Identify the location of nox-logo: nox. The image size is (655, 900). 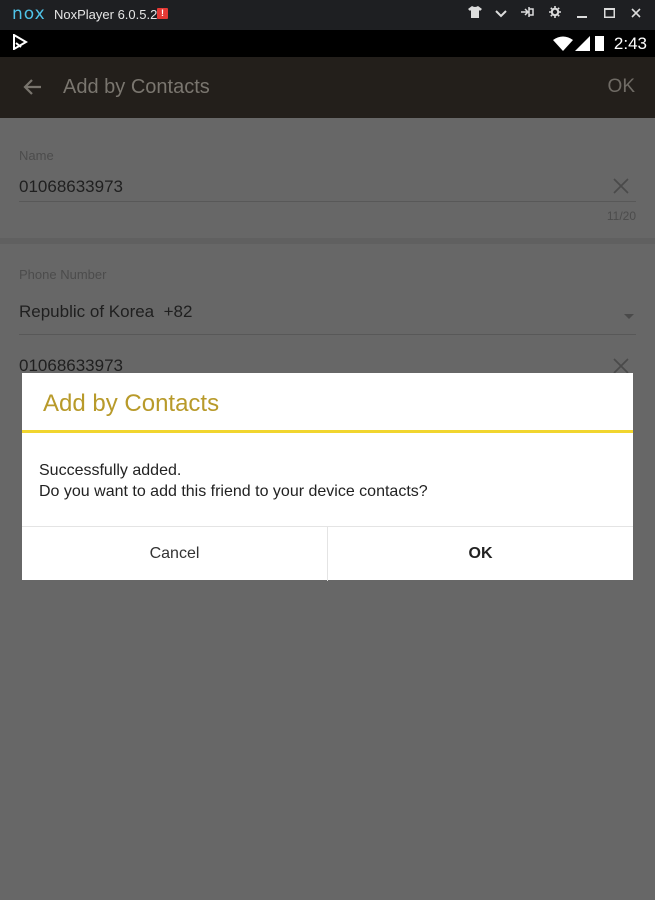
(29, 14).